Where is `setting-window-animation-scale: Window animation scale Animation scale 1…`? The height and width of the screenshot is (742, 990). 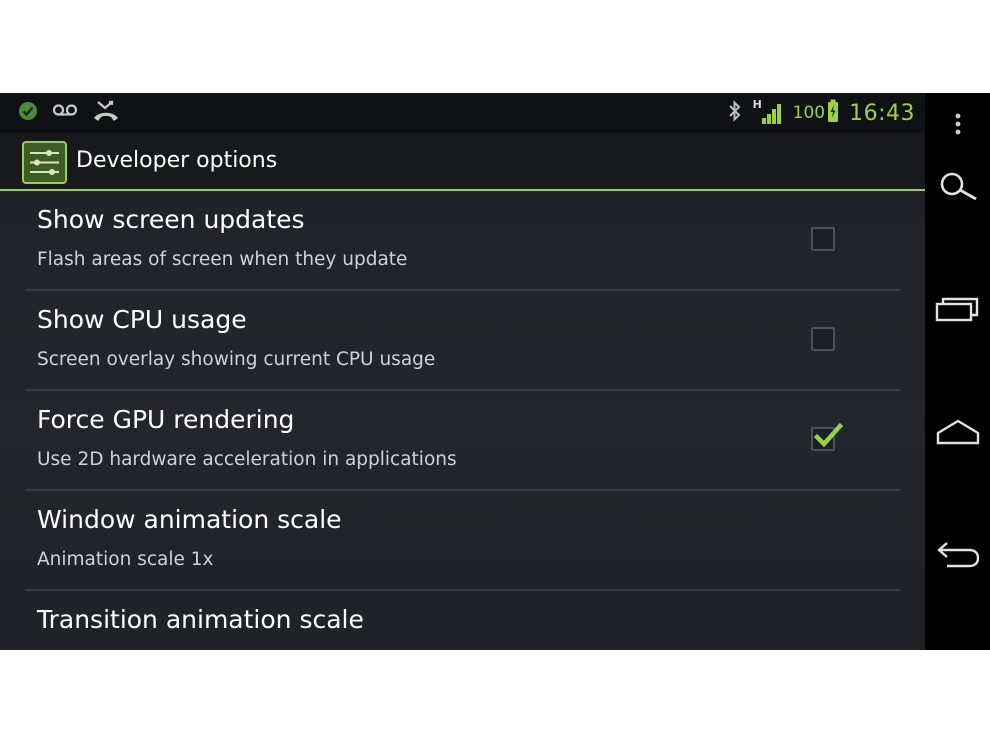
setting-window-animation-scale: Window animation scale Animation scale 1… is located at coordinates (462, 541).